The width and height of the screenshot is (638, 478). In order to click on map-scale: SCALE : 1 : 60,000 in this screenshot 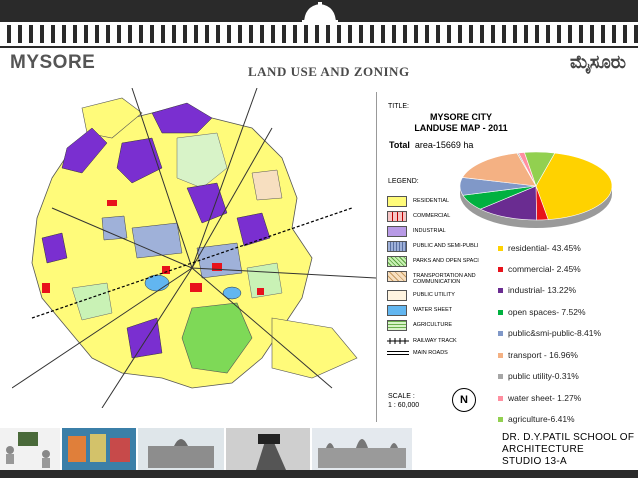, I will do `click(403, 401)`.